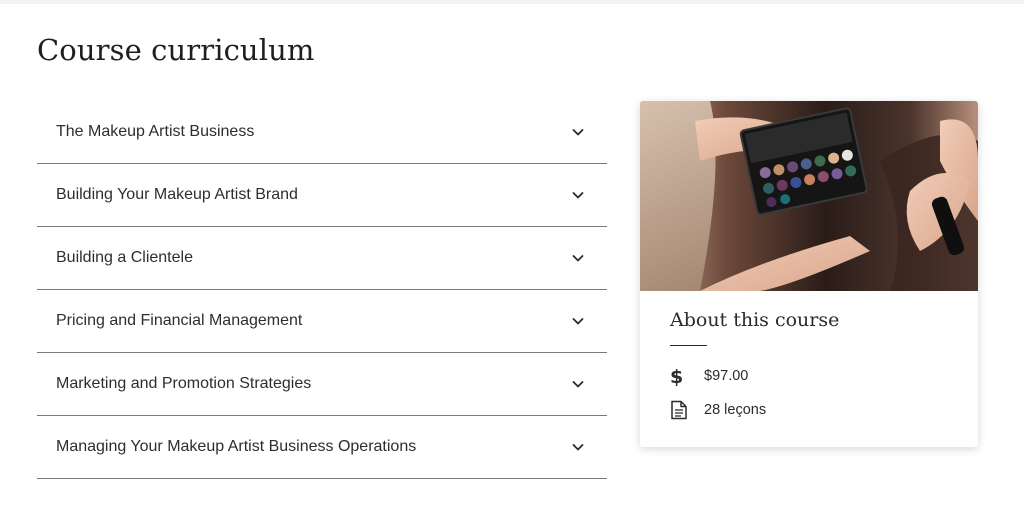  Describe the element at coordinates (322, 195) in the screenshot. I see `module-item-building-brand: Building Your Makeup Artist Brand` at that location.